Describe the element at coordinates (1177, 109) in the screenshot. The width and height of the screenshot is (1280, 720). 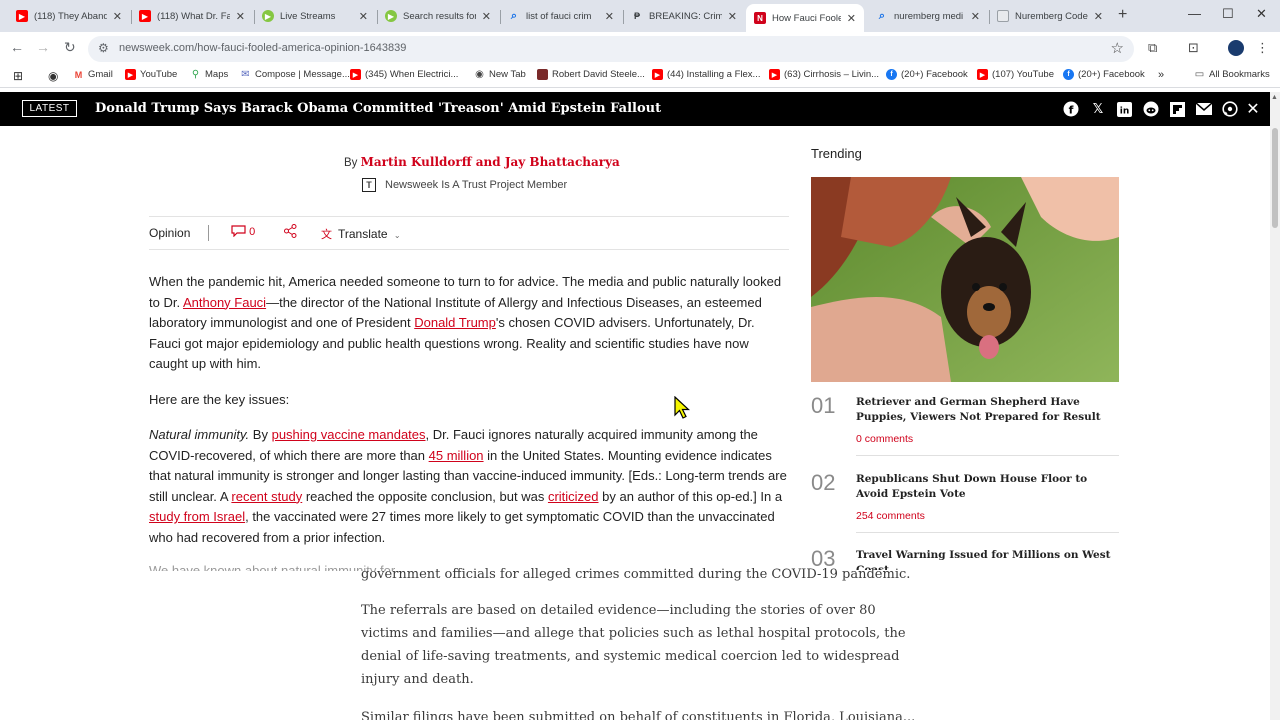
I see `flipboard-share-icon` at that location.